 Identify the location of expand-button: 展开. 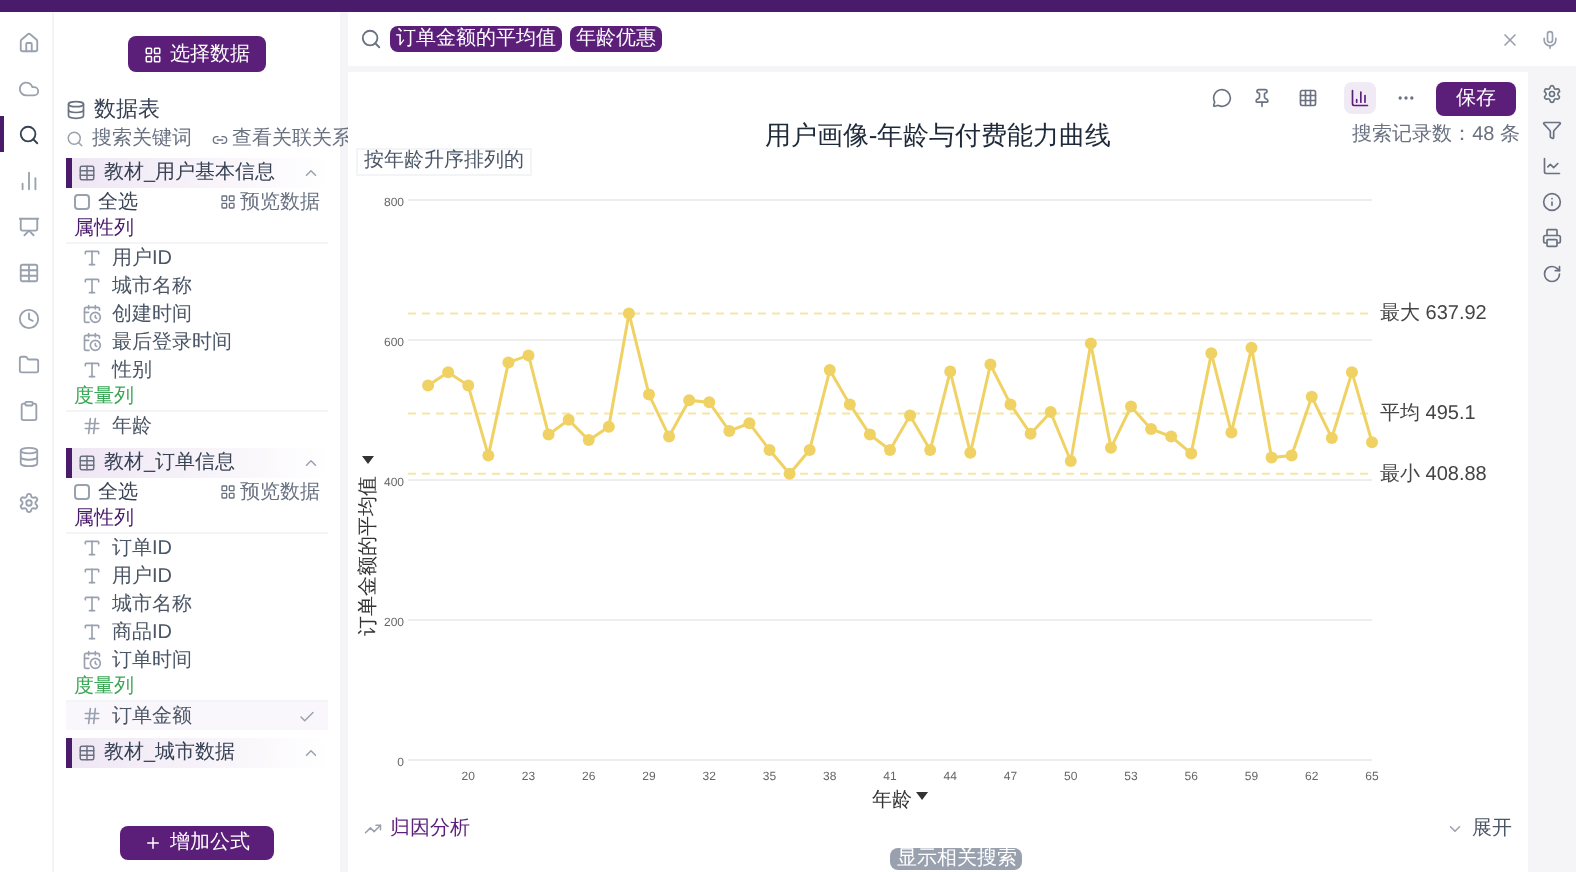
(1479, 828).